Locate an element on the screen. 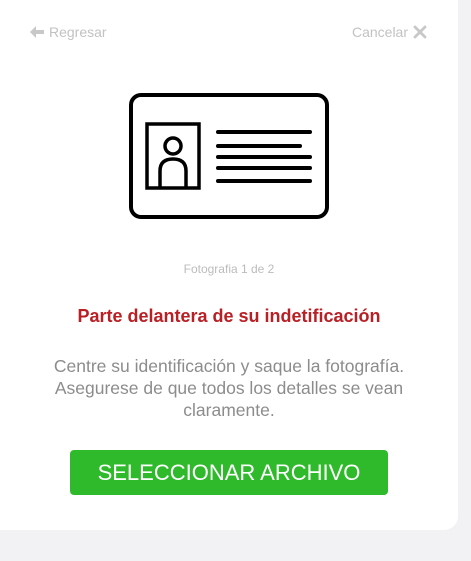 The image size is (471, 561). id-card-icon is located at coordinates (229, 158).